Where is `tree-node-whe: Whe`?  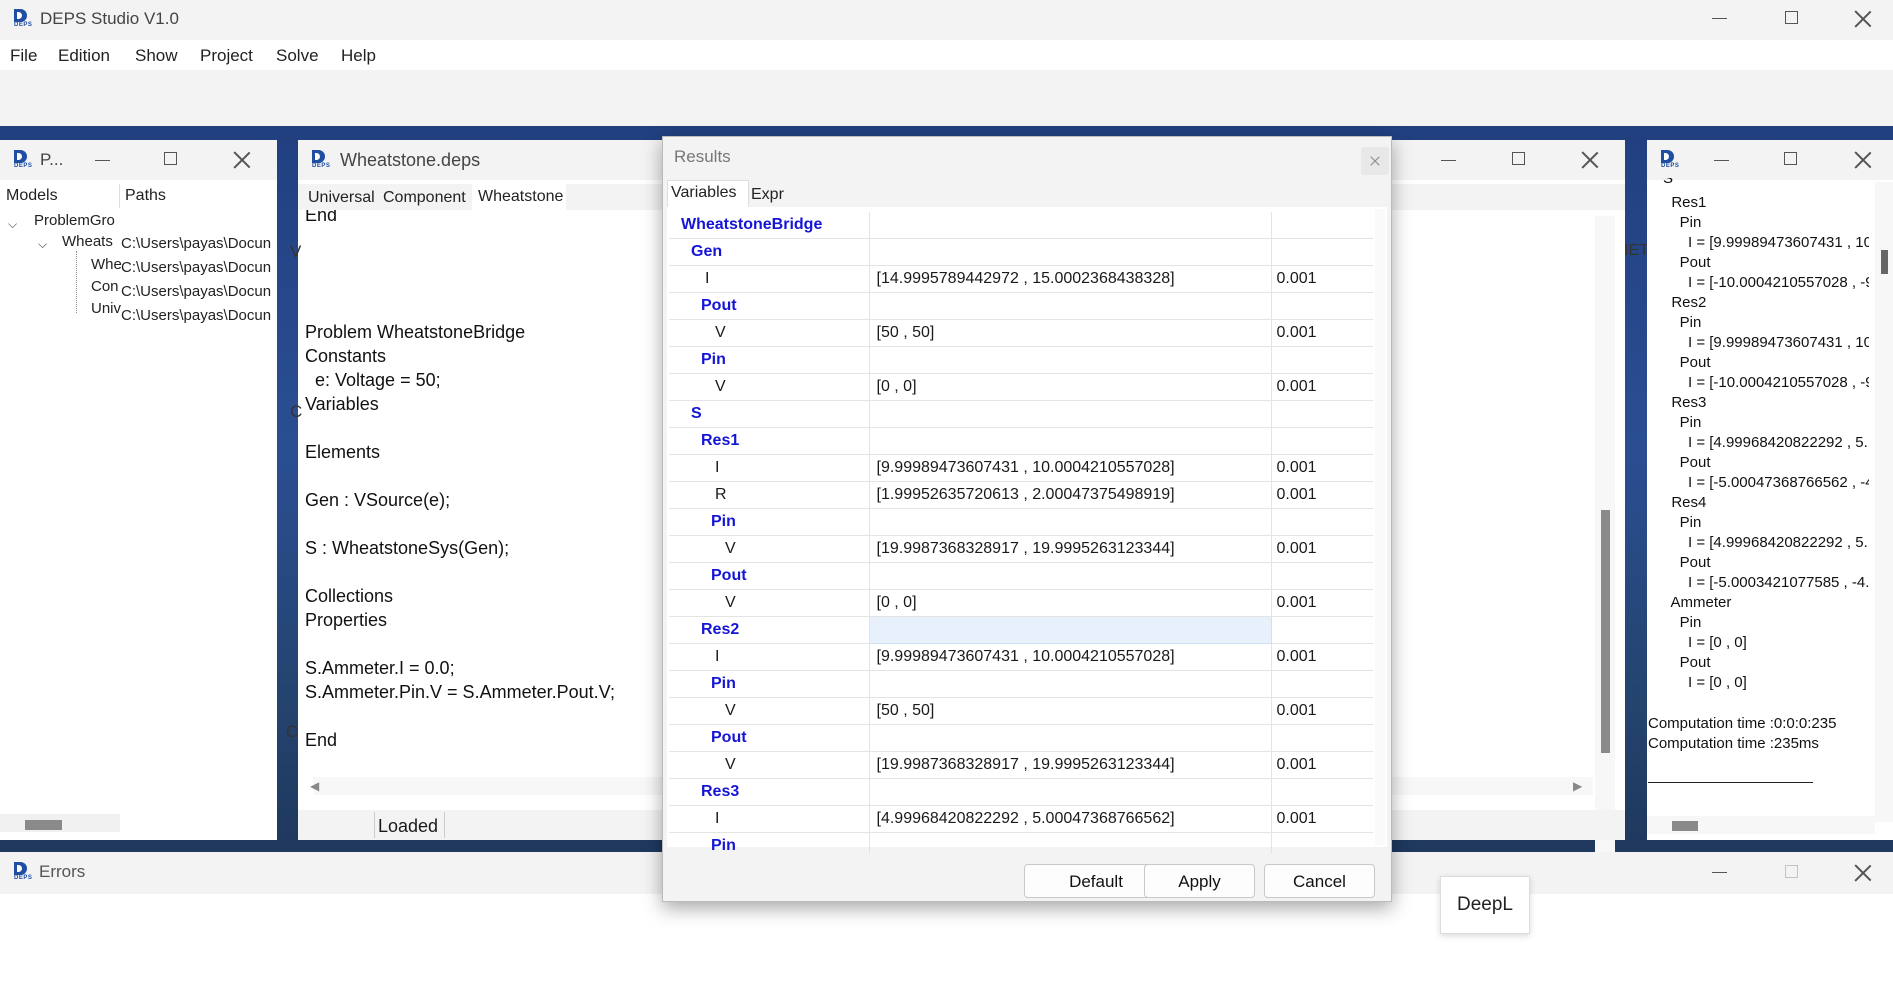
tree-node-whe: Whe is located at coordinates (106, 264).